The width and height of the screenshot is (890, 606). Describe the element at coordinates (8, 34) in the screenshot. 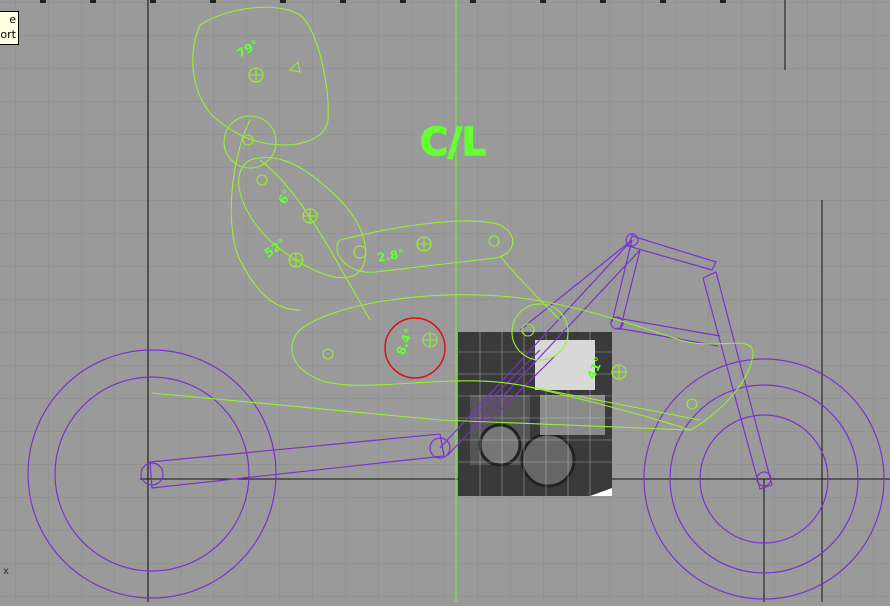

I see `tooltip-line-2: ort` at that location.